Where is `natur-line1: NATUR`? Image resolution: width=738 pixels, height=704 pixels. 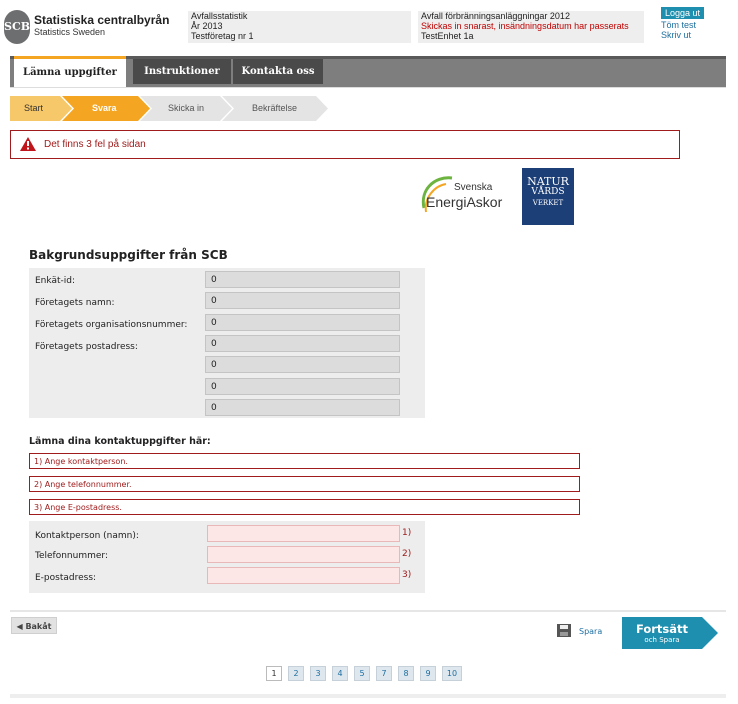 natur-line1: NATUR is located at coordinates (548, 181).